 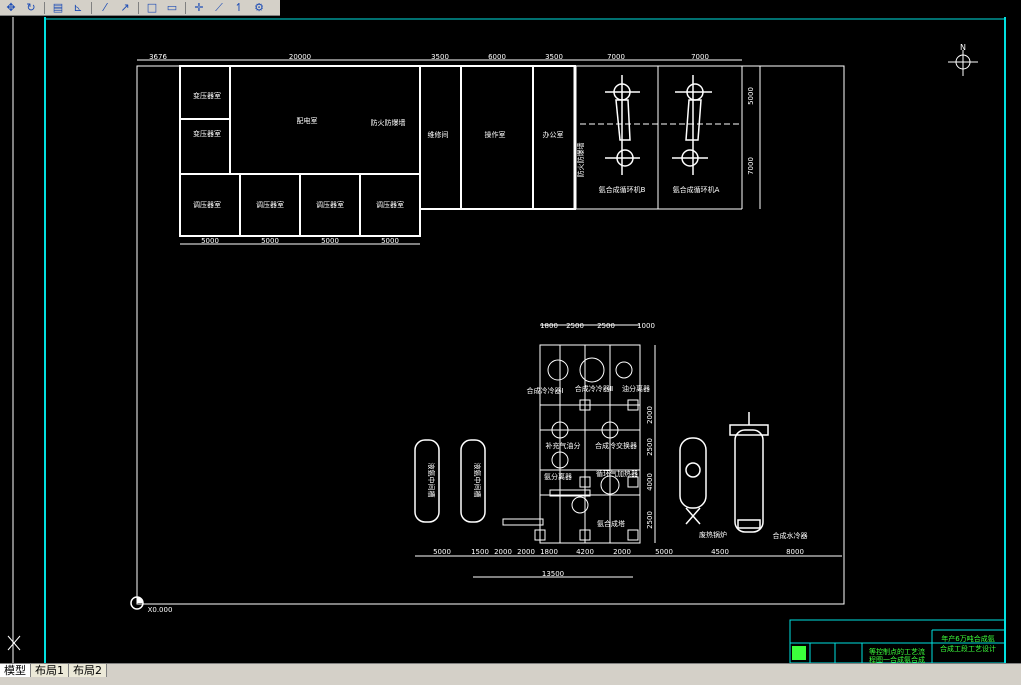 What do you see at coordinates (616, 57) in the screenshot?
I see `dim-7000-a: 7000` at bounding box center [616, 57].